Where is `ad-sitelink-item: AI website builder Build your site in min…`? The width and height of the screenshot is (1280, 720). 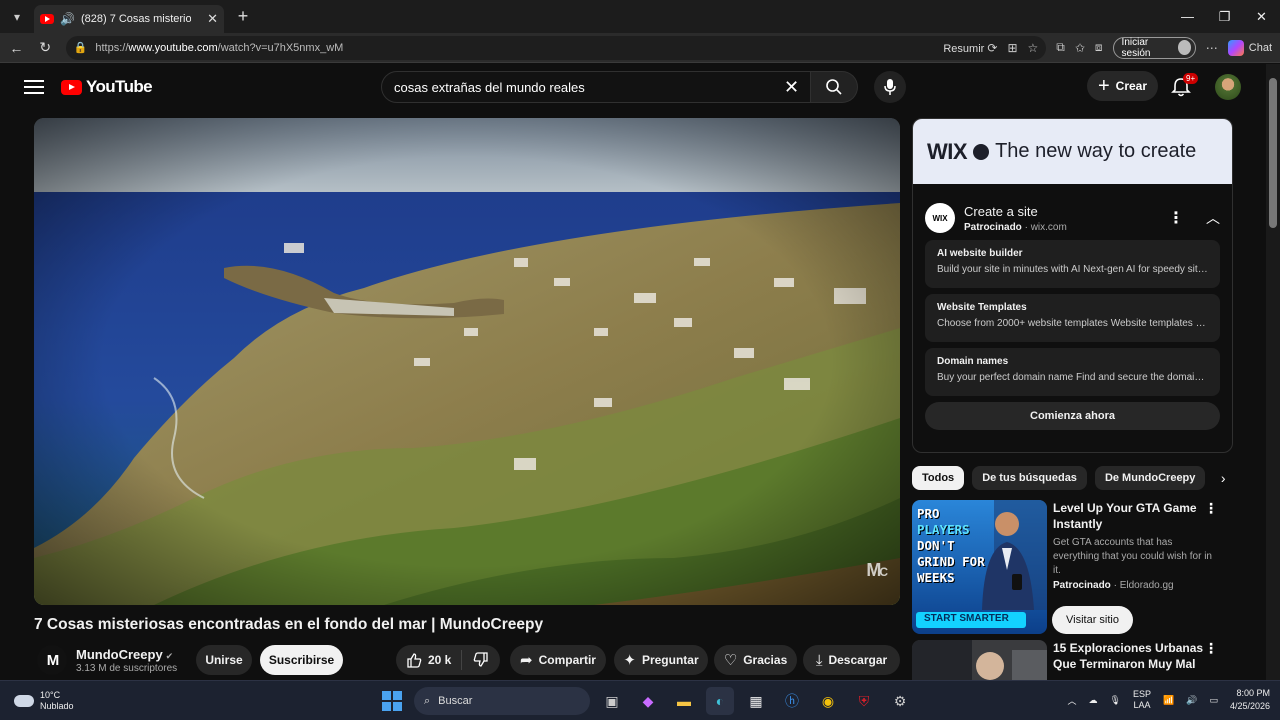
ad-sitelink-item: AI website builder Build your site in min… is located at coordinates (1072, 264).